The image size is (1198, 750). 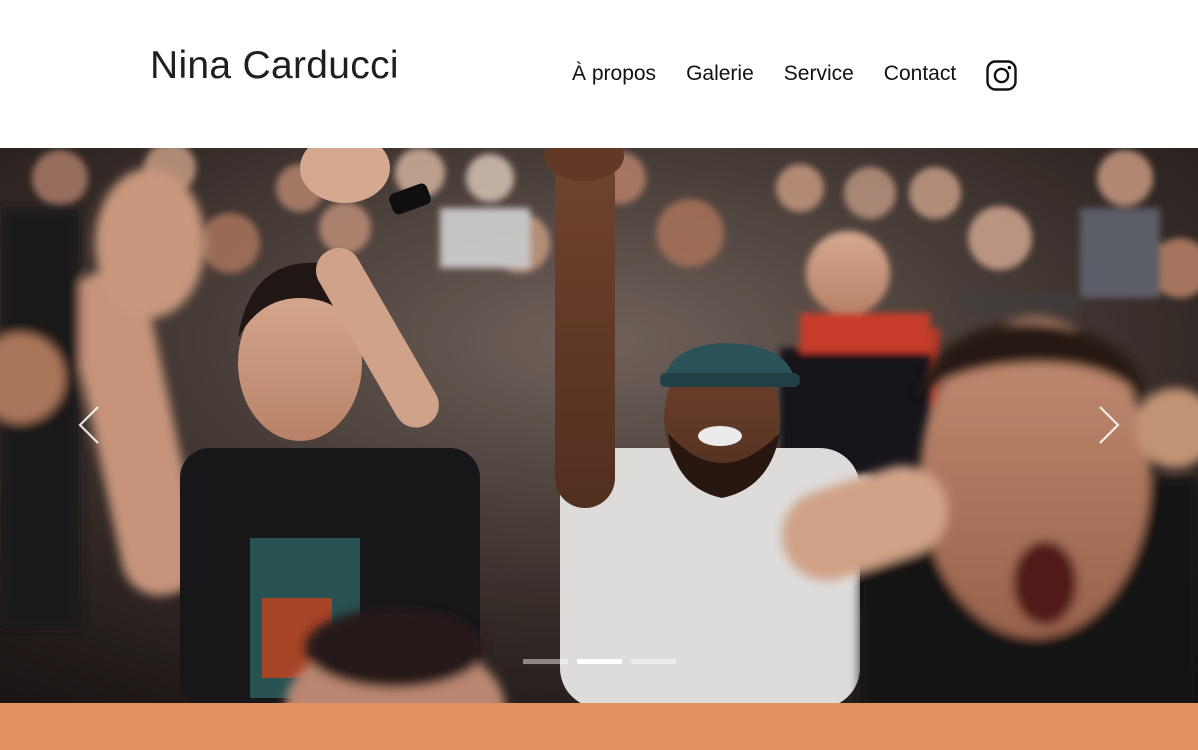 I want to click on carousel-next-icon, so click(x=1109, y=425).